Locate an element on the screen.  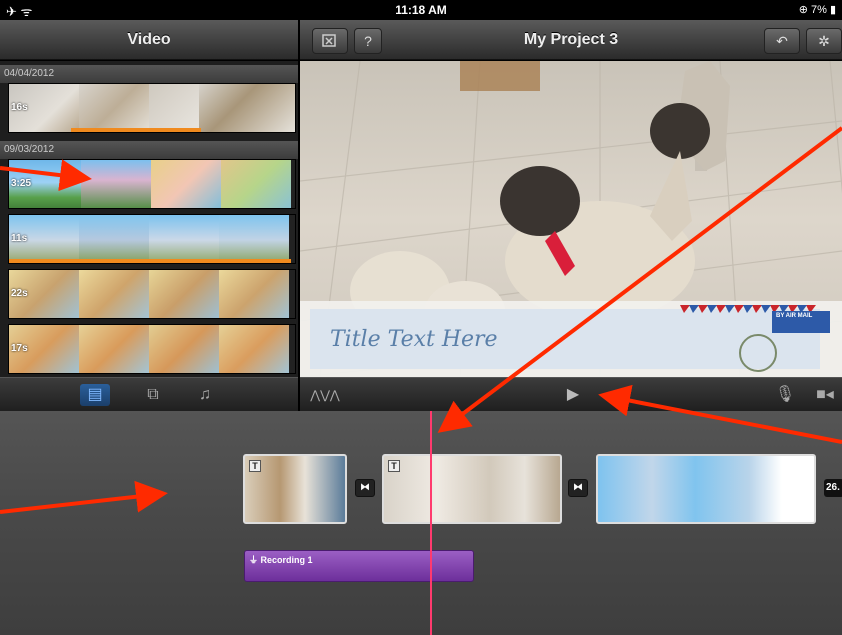
playback-bar: ⋀⋁⋀ ▶ 🎙 ■◂ is located at coordinates (571, 394).